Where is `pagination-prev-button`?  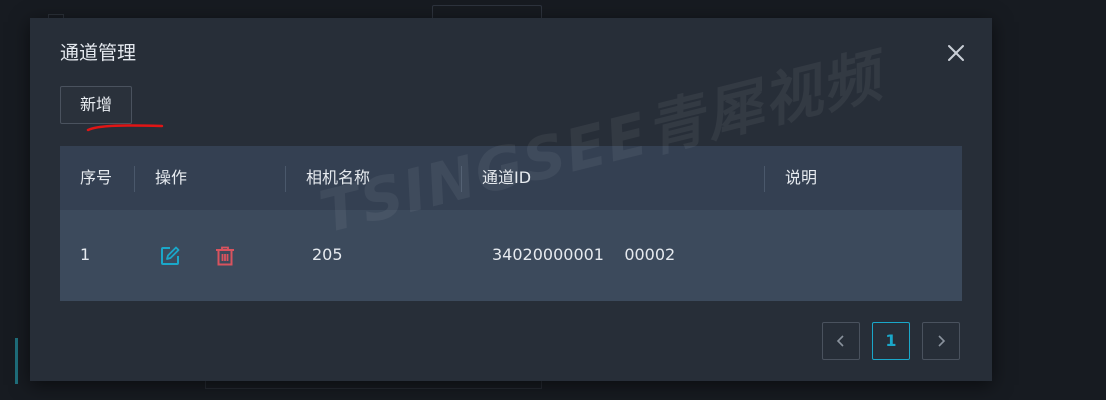
pagination-prev-button is located at coordinates (841, 341).